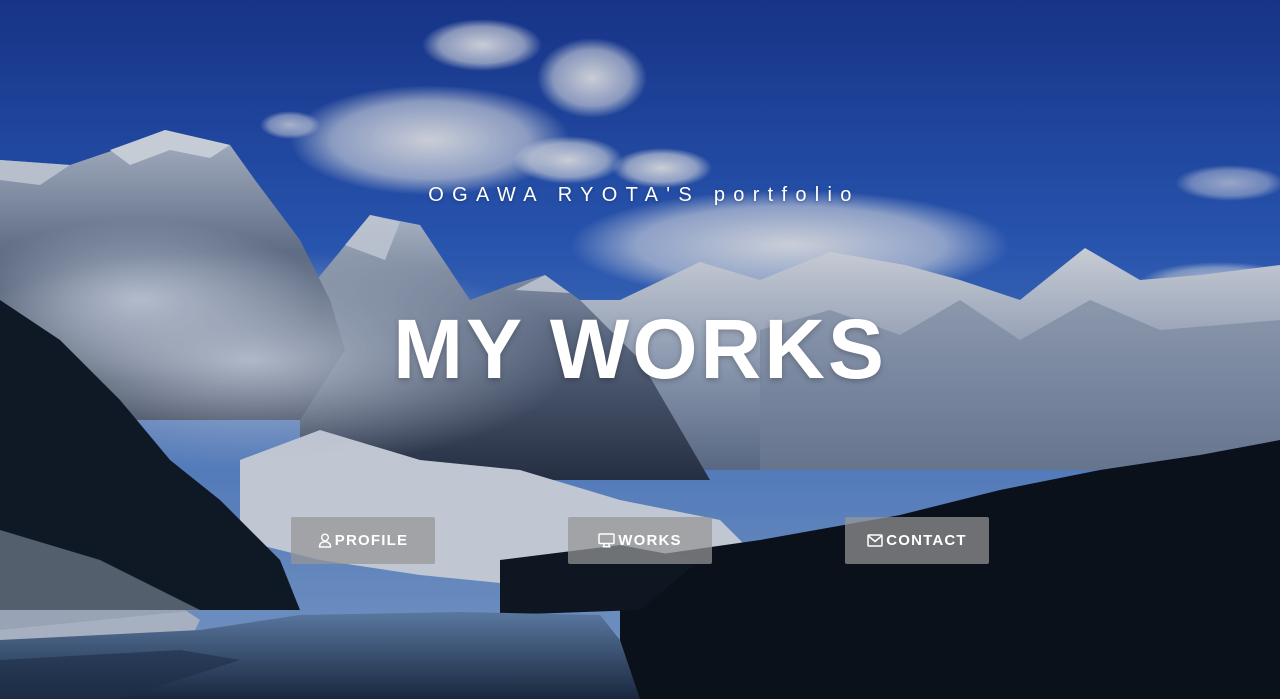  Describe the element at coordinates (371, 540) in the screenshot. I see `profile-button-label: PROFILE` at that location.